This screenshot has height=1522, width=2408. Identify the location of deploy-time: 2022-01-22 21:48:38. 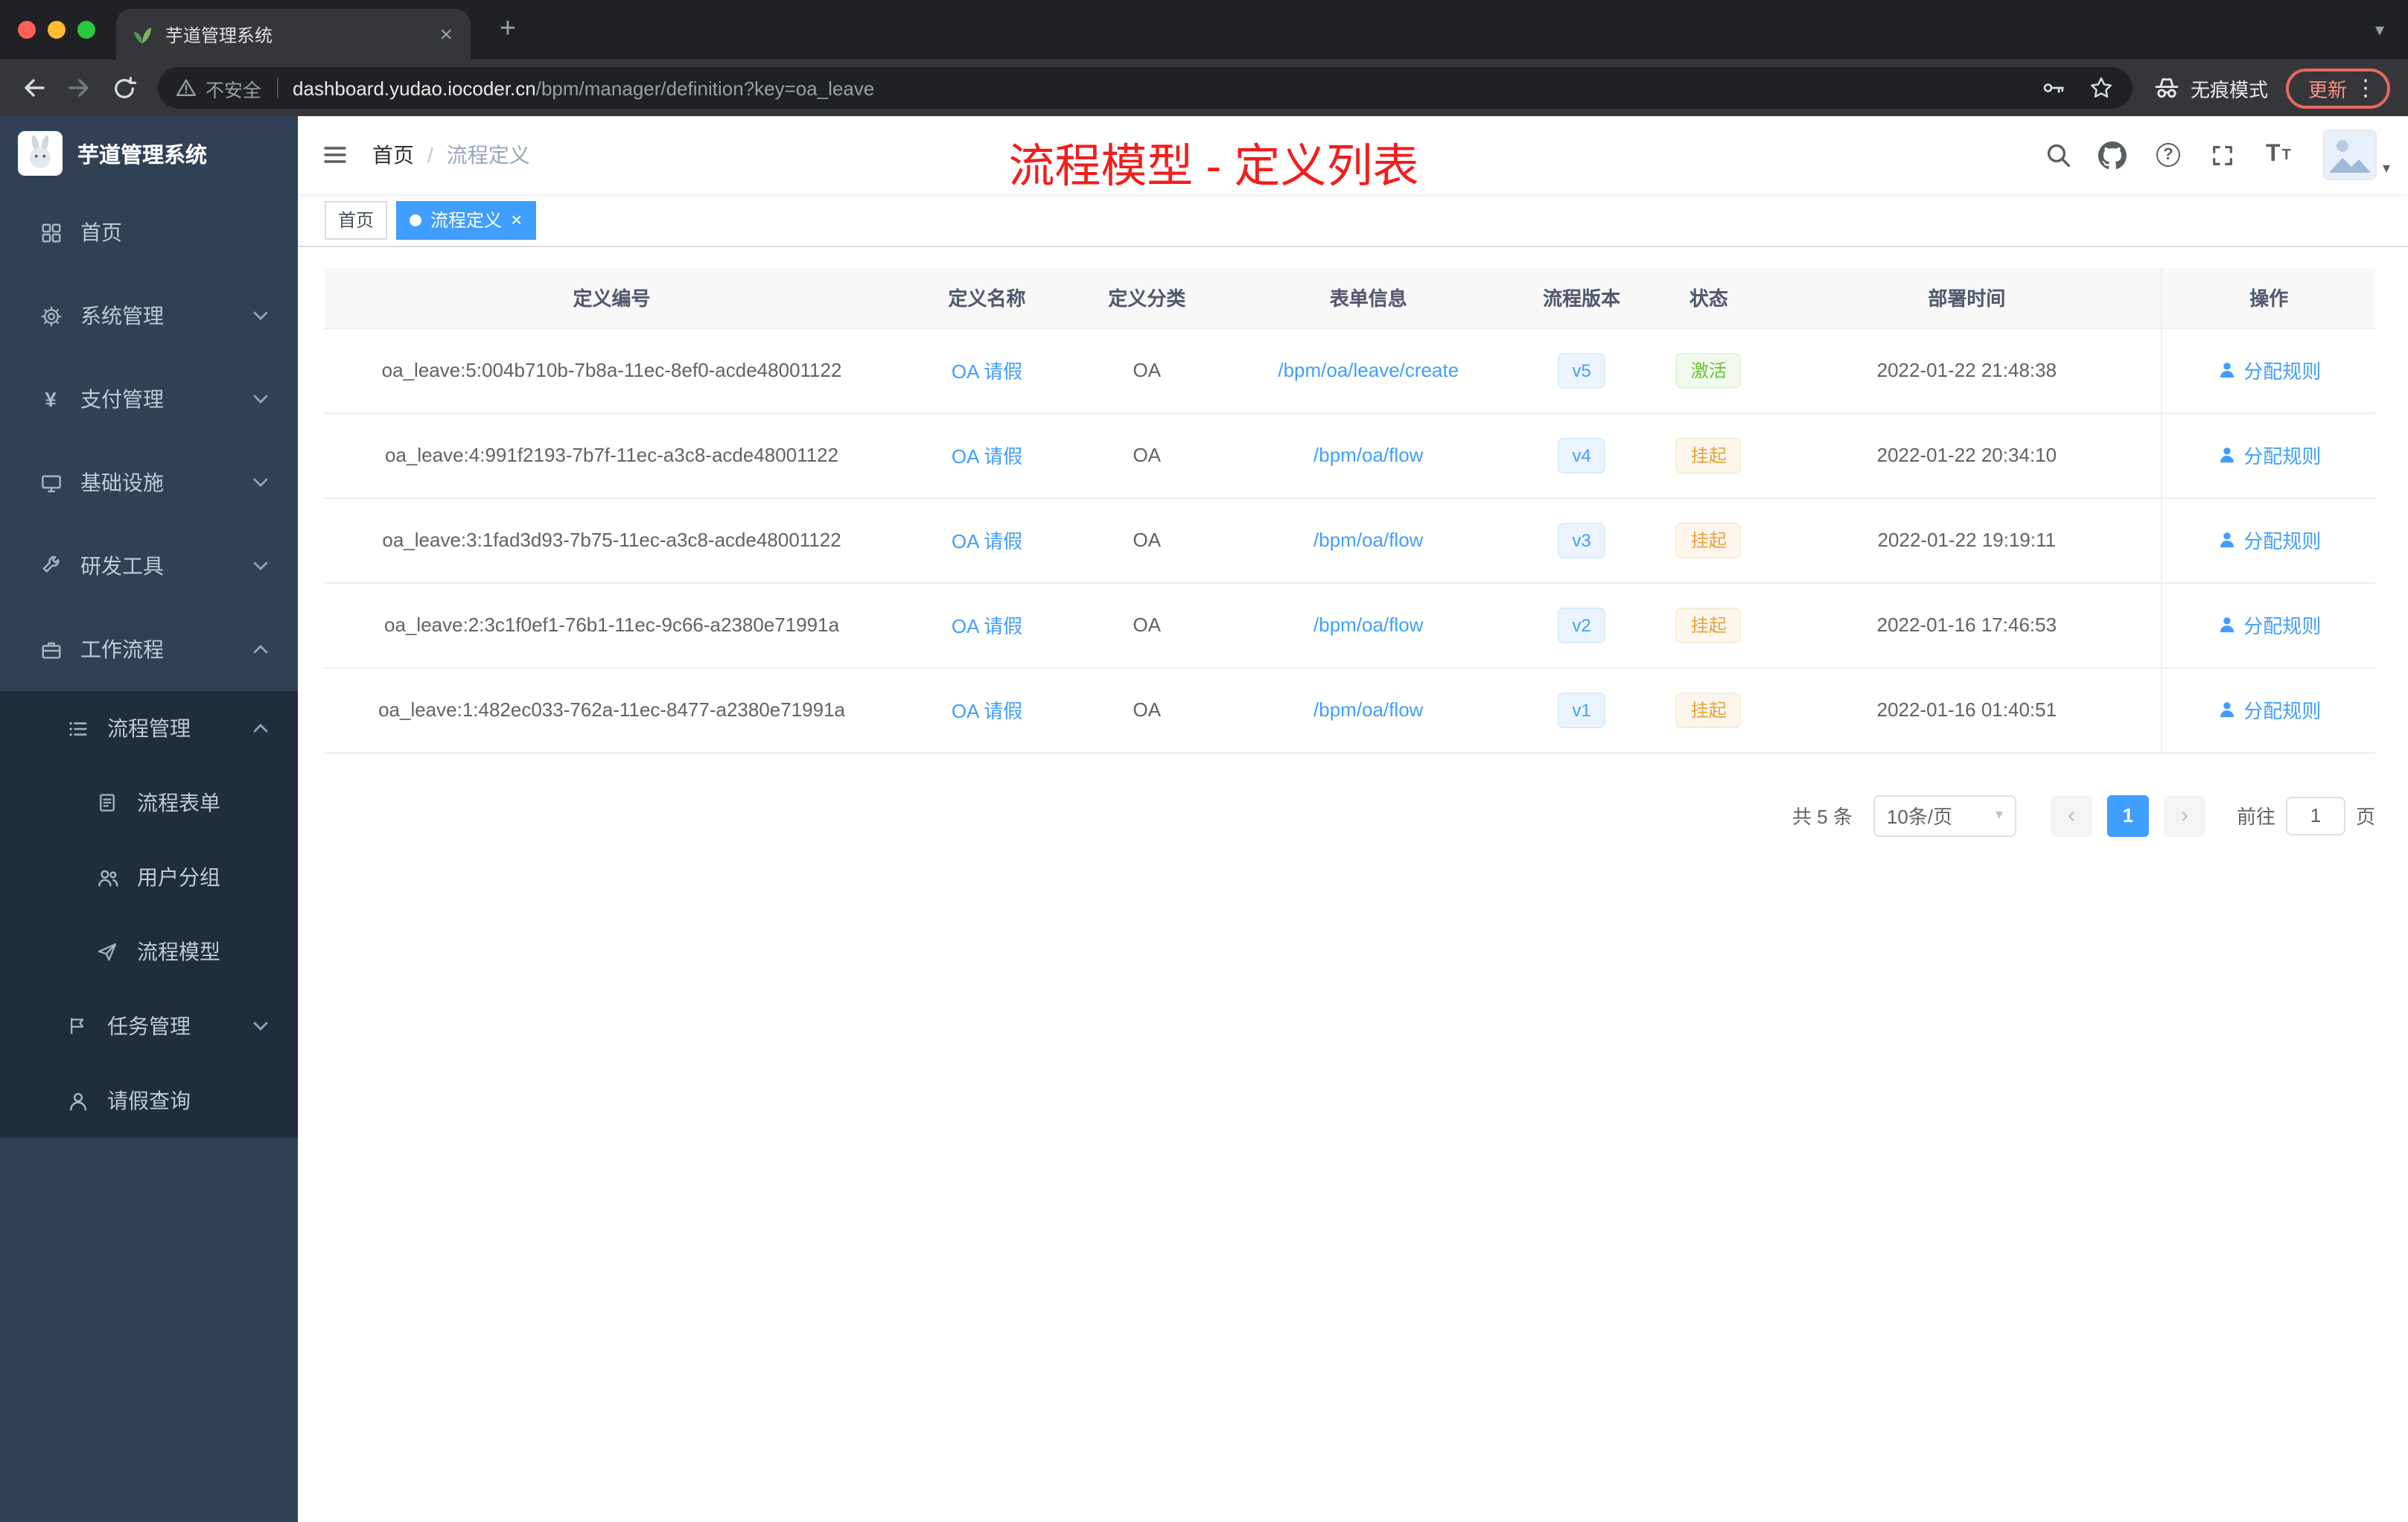
(1966, 370).